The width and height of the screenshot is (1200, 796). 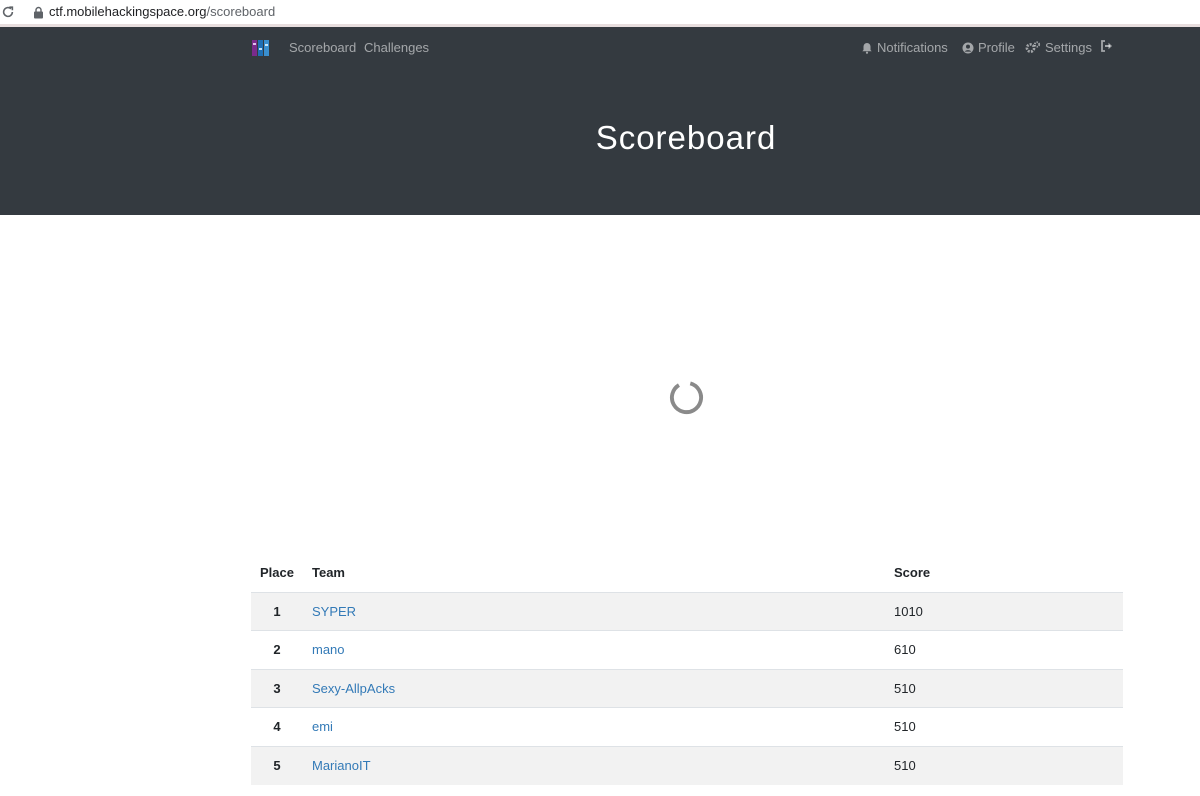 What do you see at coordinates (261, 48) in the screenshot?
I see `site-logo-icon` at bounding box center [261, 48].